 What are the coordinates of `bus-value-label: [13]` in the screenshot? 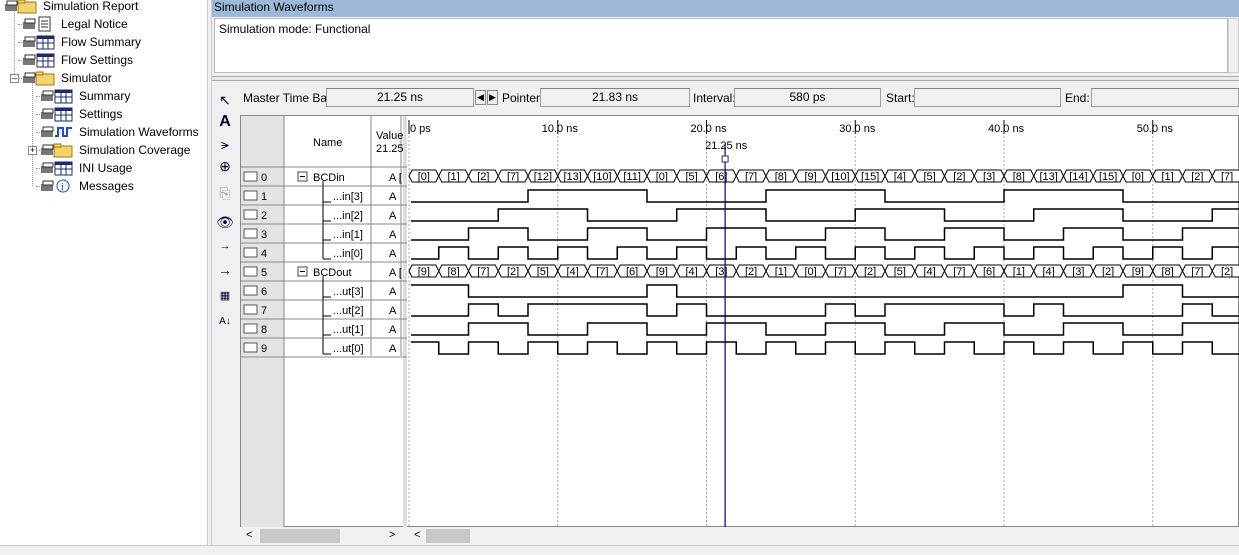 It's located at (572, 177).